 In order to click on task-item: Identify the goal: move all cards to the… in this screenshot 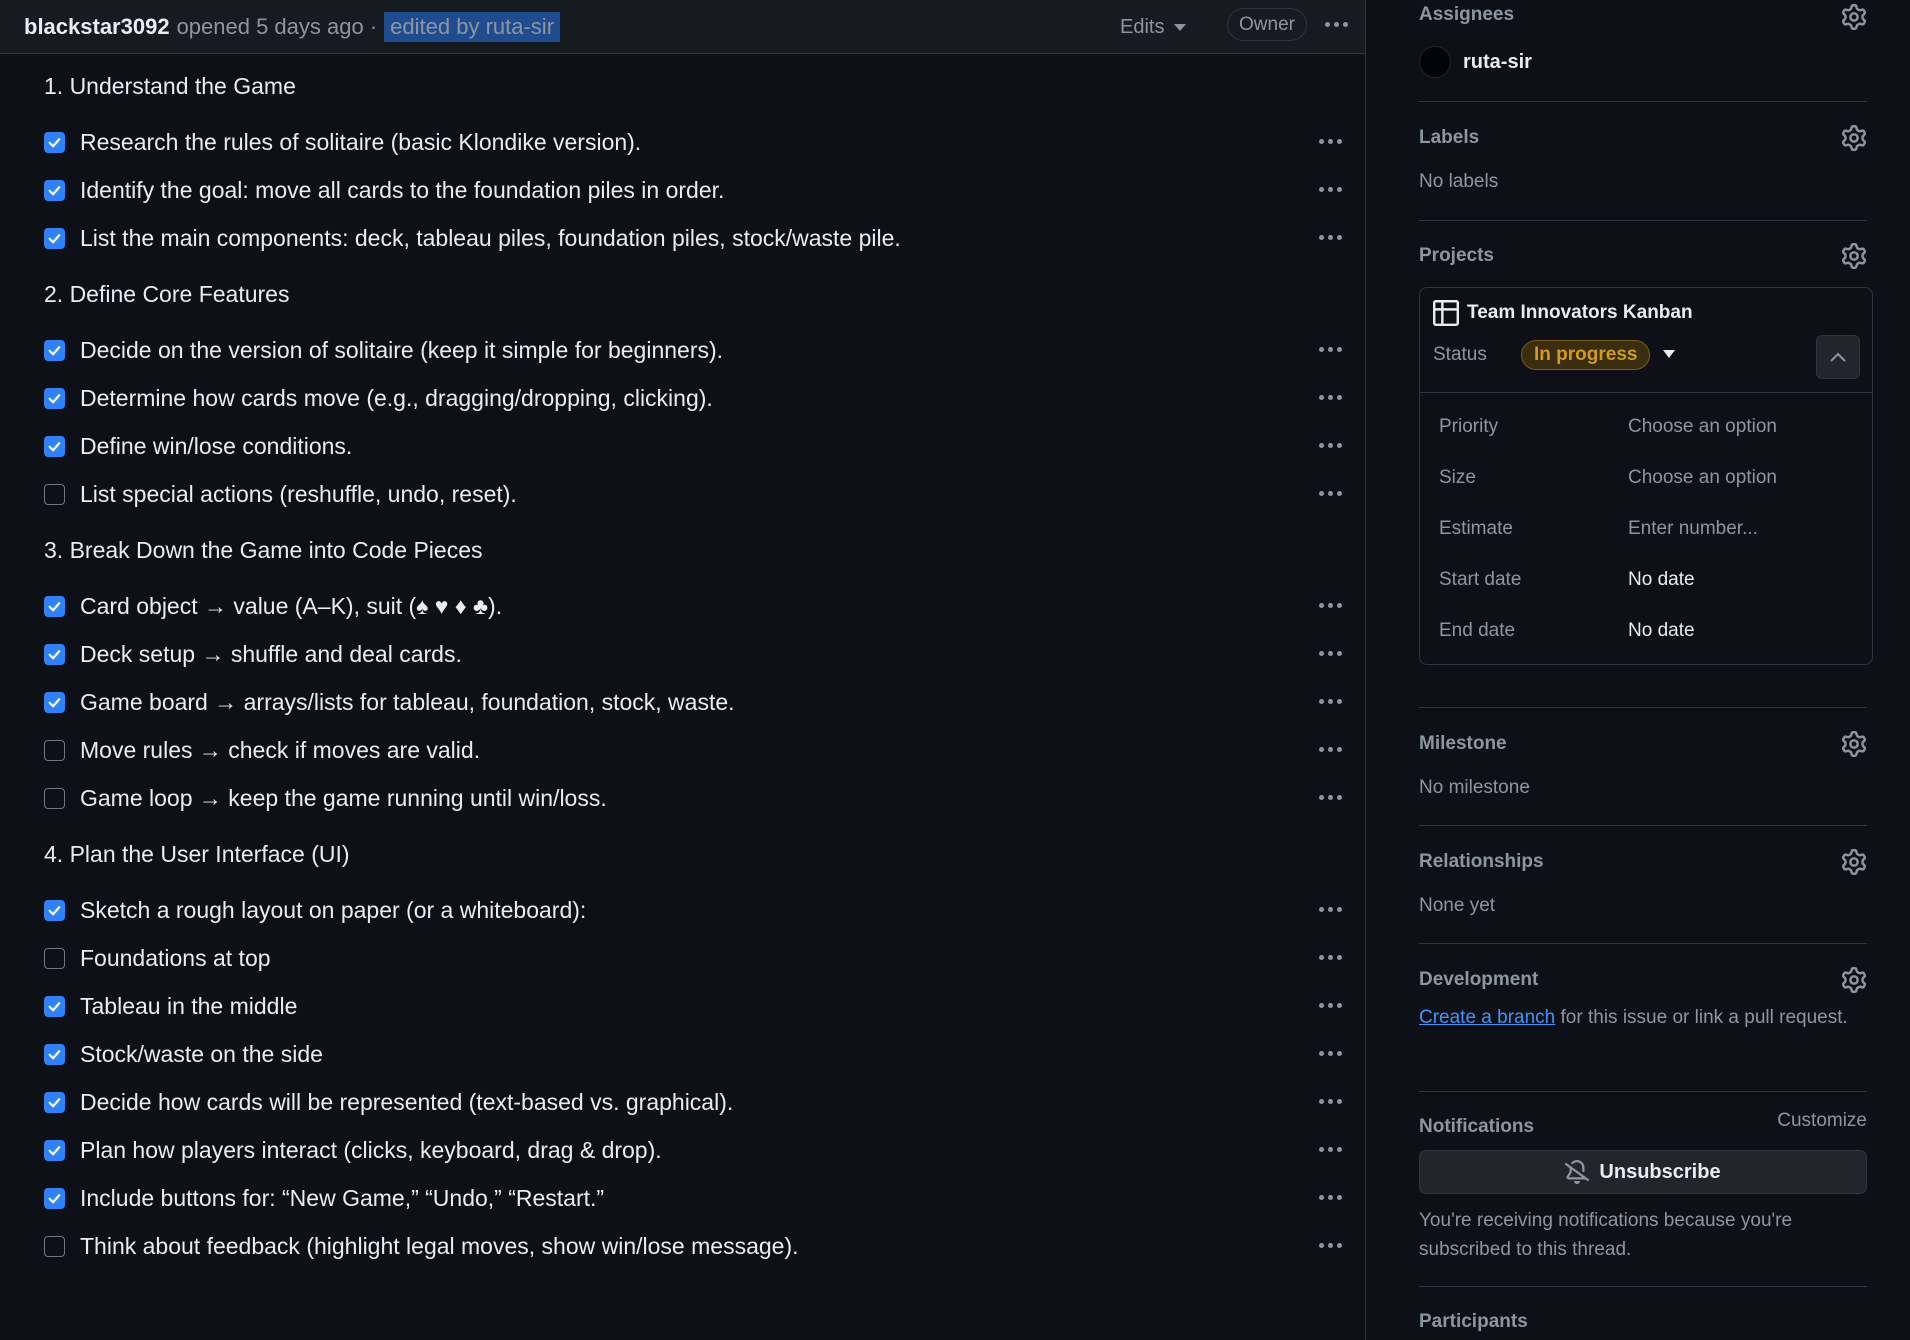, I will do `click(704, 190)`.